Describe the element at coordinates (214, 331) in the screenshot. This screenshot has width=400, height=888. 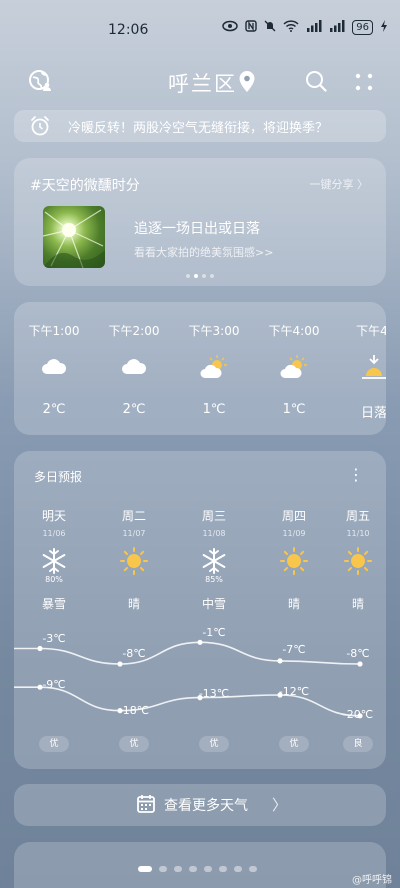
I see `hourly-time: 下午3:00` at that location.